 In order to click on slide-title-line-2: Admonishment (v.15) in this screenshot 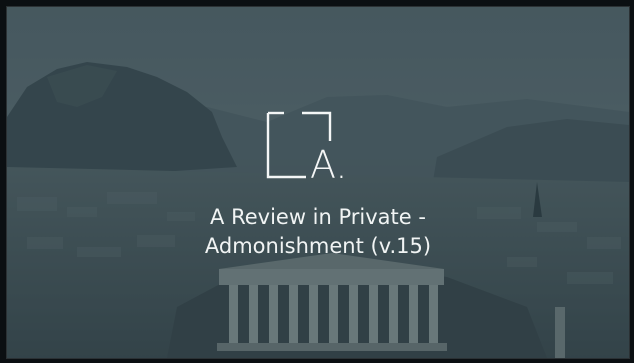, I will do `click(318, 246)`.